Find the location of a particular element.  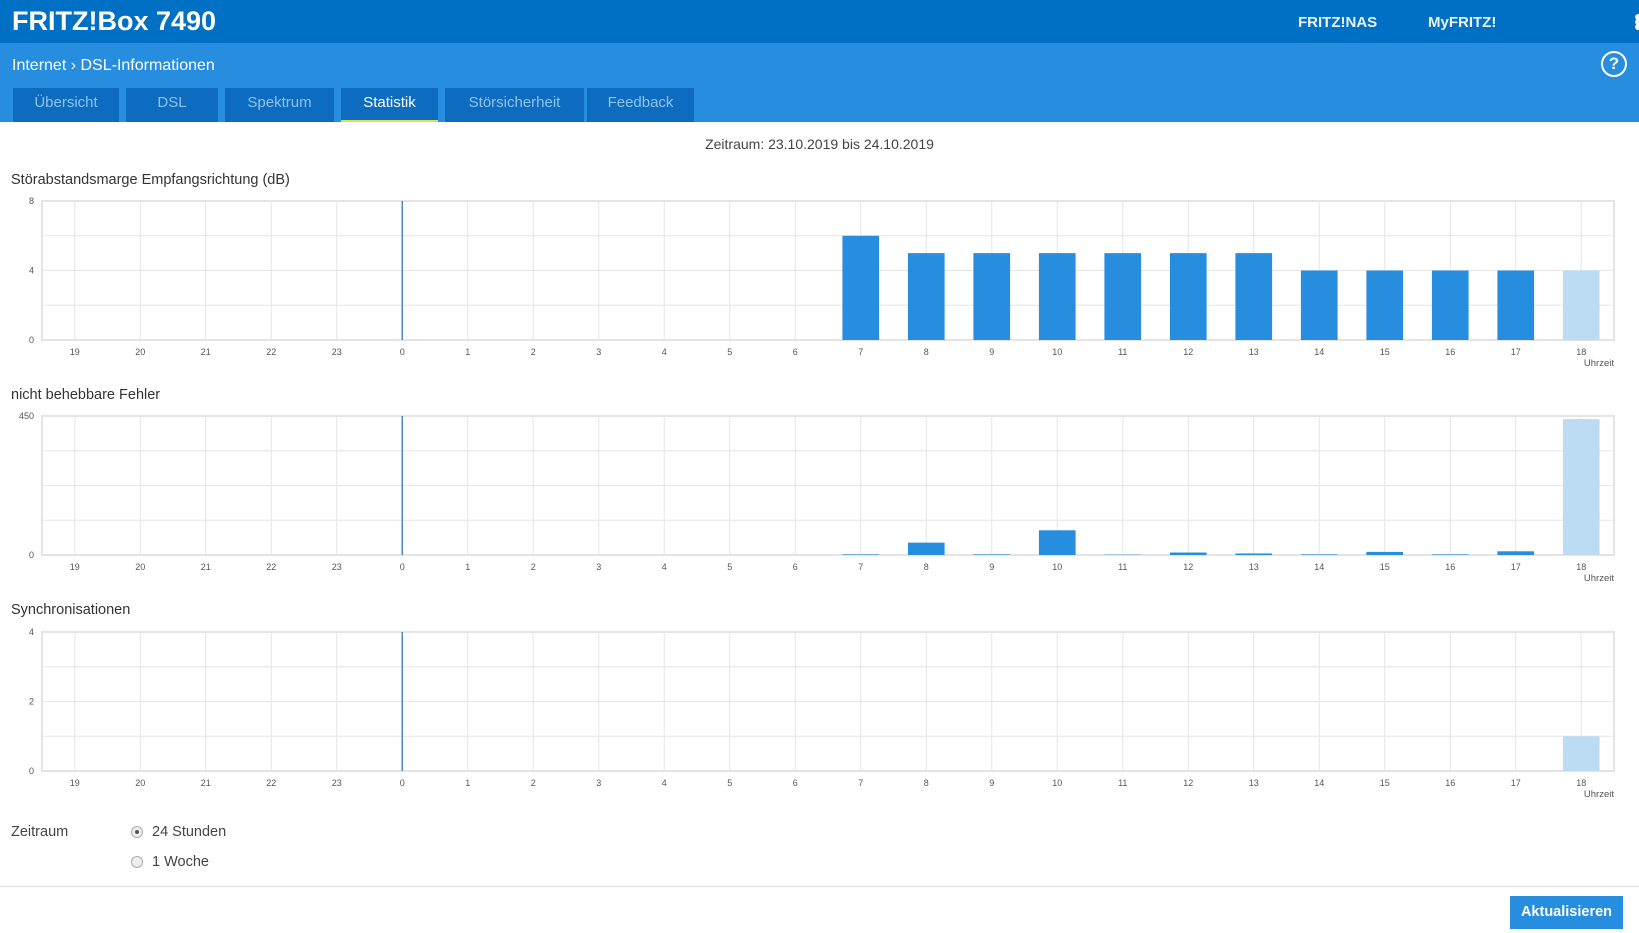

top-bar: FRITZ!Box 7490 FRITZ!NAS MyFRITZ! ● ● ● is located at coordinates (819, 21).